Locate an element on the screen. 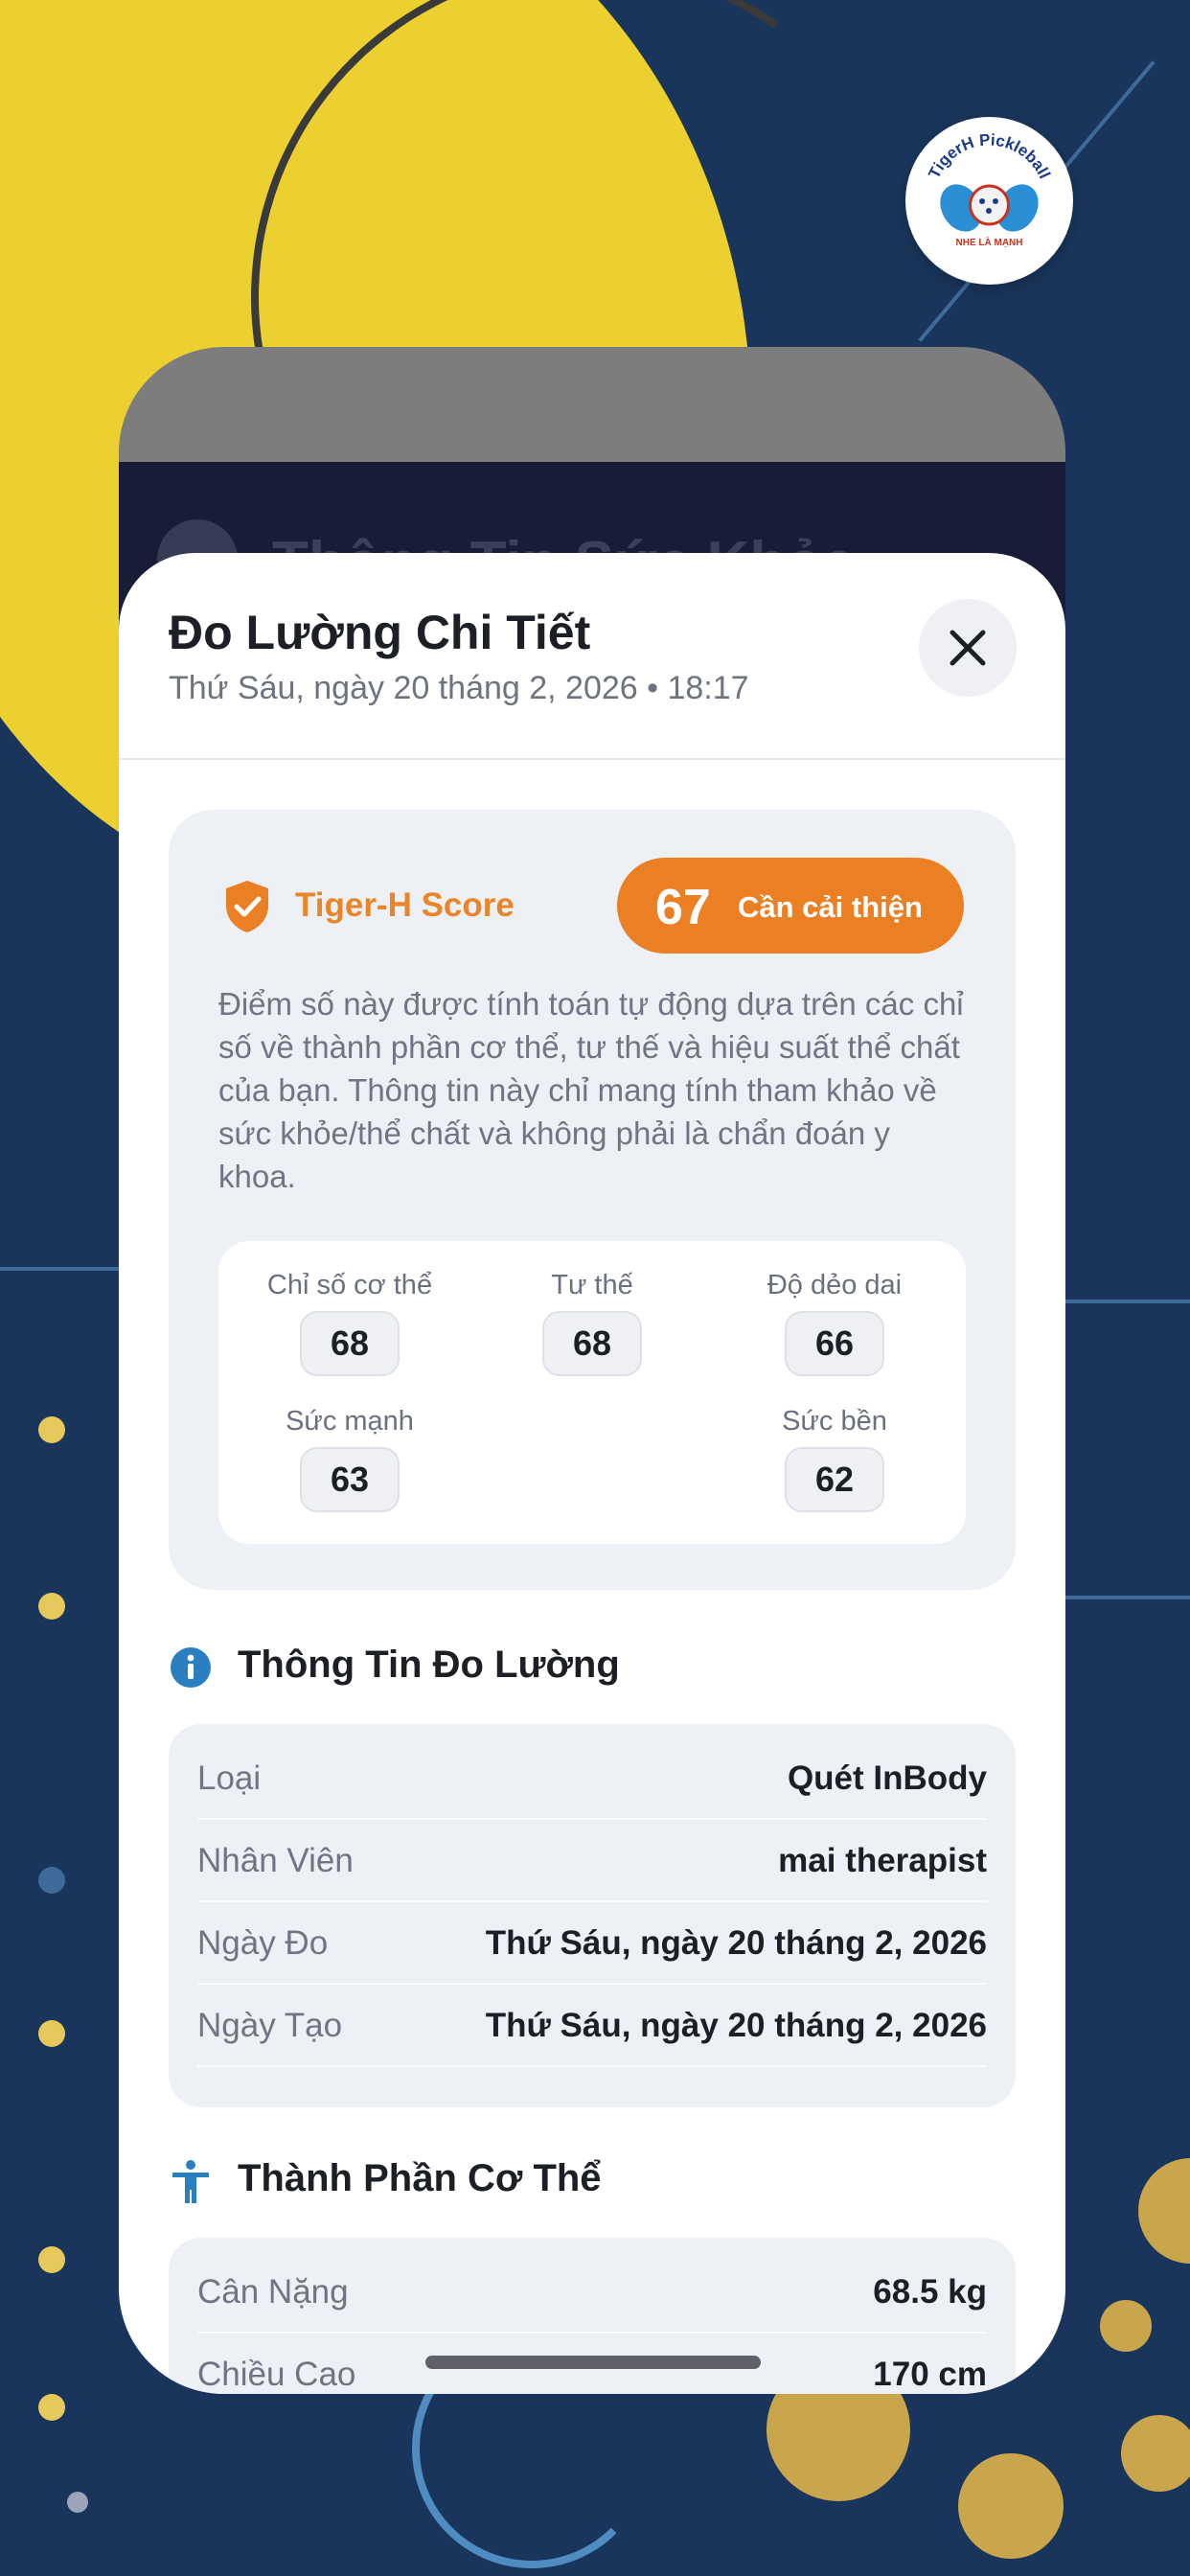 The image size is (1190, 2576). logo-emblem-icon: TigerH Pickleball NHE LÀ MẠNH is located at coordinates (989, 201).